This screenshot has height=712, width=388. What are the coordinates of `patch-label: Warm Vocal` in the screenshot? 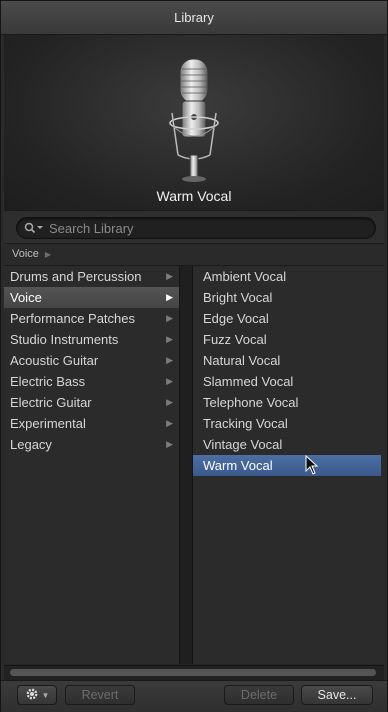 It's located at (238, 465).